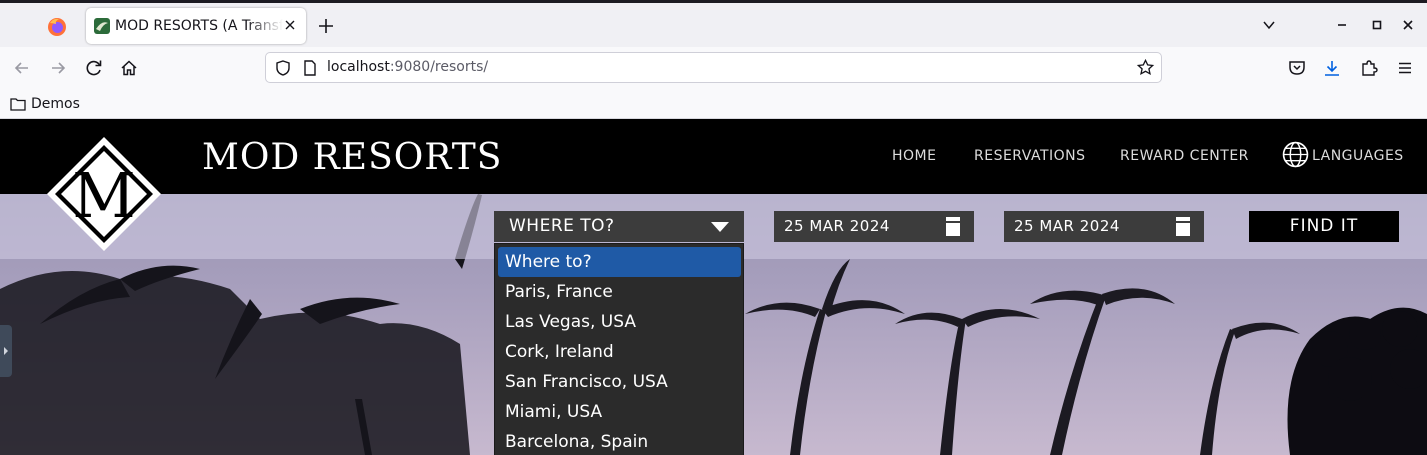 Image resolution: width=1427 pixels, height=455 pixels. Describe the element at coordinates (619, 412) in the screenshot. I see `dropdown-option: Miami, USA` at that location.